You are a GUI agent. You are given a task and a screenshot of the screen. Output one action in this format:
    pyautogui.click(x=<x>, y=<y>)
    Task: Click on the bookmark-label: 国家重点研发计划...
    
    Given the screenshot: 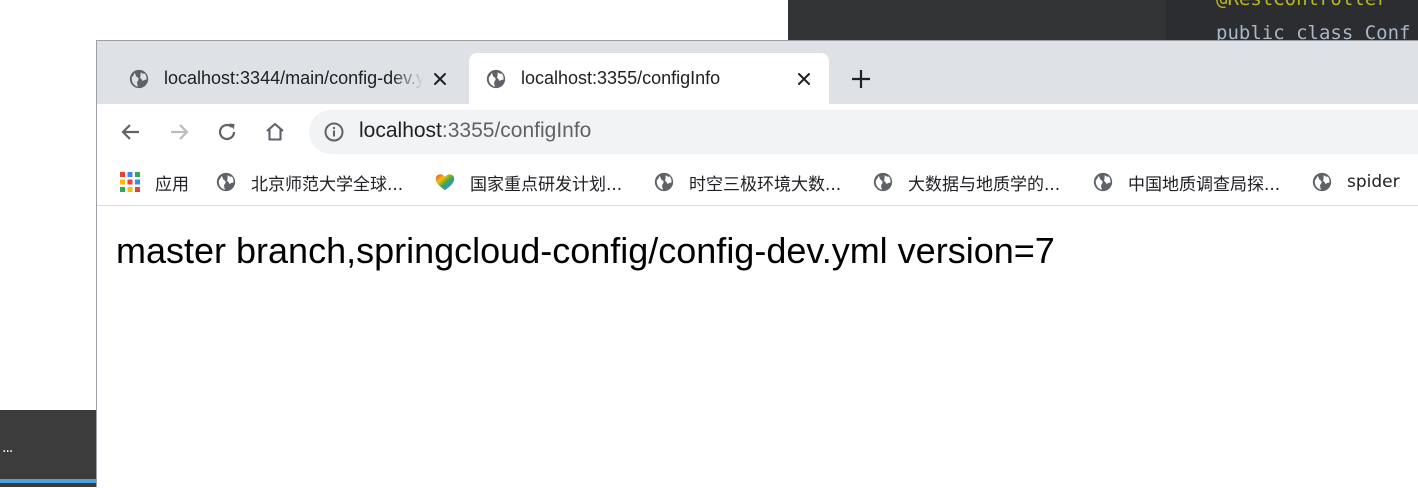 What is the action you would take?
    pyautogui.click(x=546, y=184)
    